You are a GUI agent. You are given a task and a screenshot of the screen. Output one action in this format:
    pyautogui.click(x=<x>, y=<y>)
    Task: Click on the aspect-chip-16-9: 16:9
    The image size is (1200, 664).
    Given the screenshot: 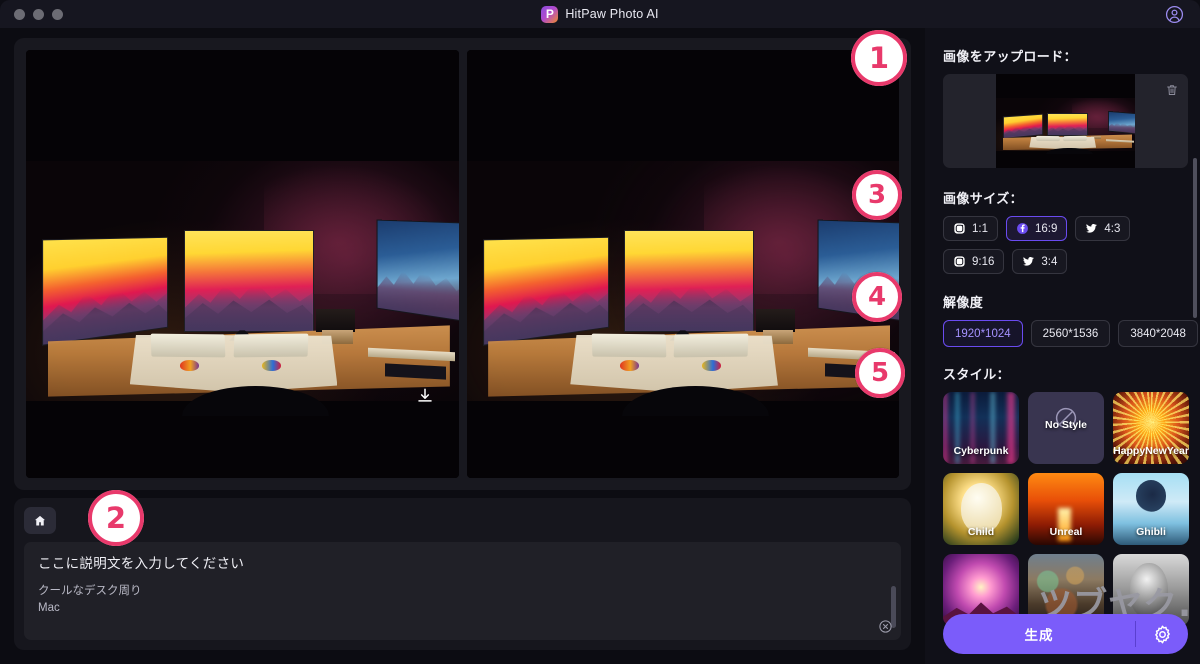 What is the action you would take?
    pyautogui.click(x=1037, y=228)
    